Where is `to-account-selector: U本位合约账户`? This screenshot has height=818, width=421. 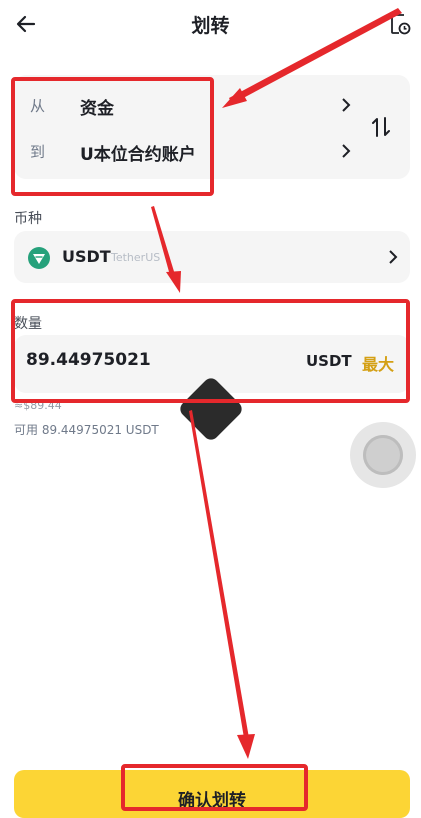
to-account-selector: U本位合约账户 is located at coordinates (138, 152).